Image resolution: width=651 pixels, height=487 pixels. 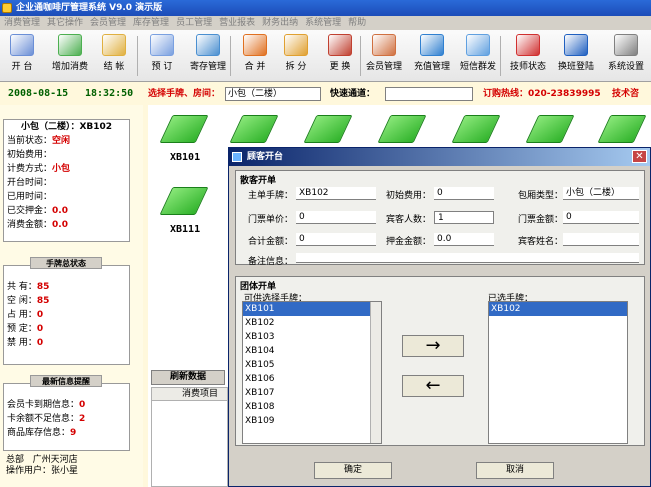 I want to click on operator-info: 总部 广州天河店 操作用户：张小星, so click(x=66, y=468).